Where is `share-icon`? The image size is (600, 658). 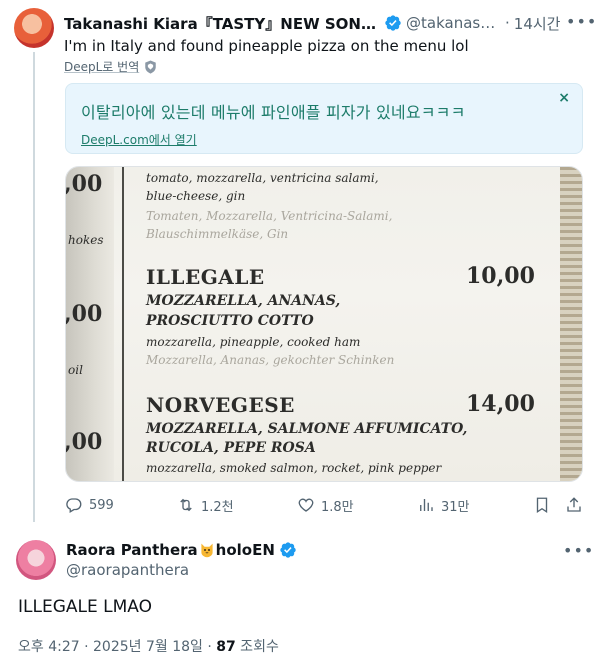
share-icon is located at coordinates (574, 504).